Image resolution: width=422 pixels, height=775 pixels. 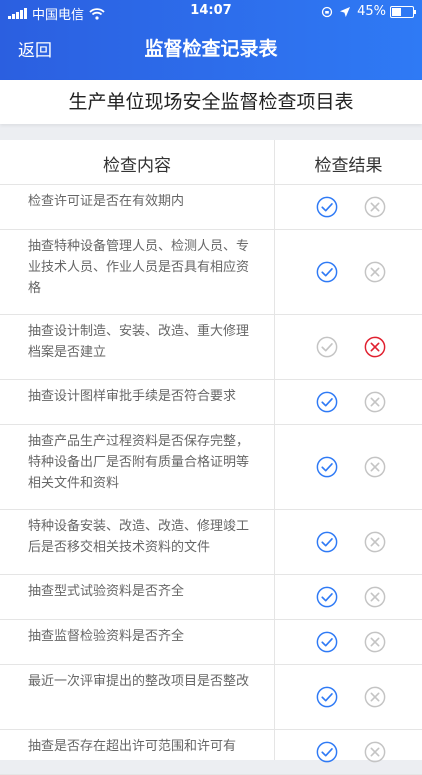 What do you see at coordinates (348, 166) in the screenshot?
I see `header-result: 检查结果` at bounding box center [348, 166].